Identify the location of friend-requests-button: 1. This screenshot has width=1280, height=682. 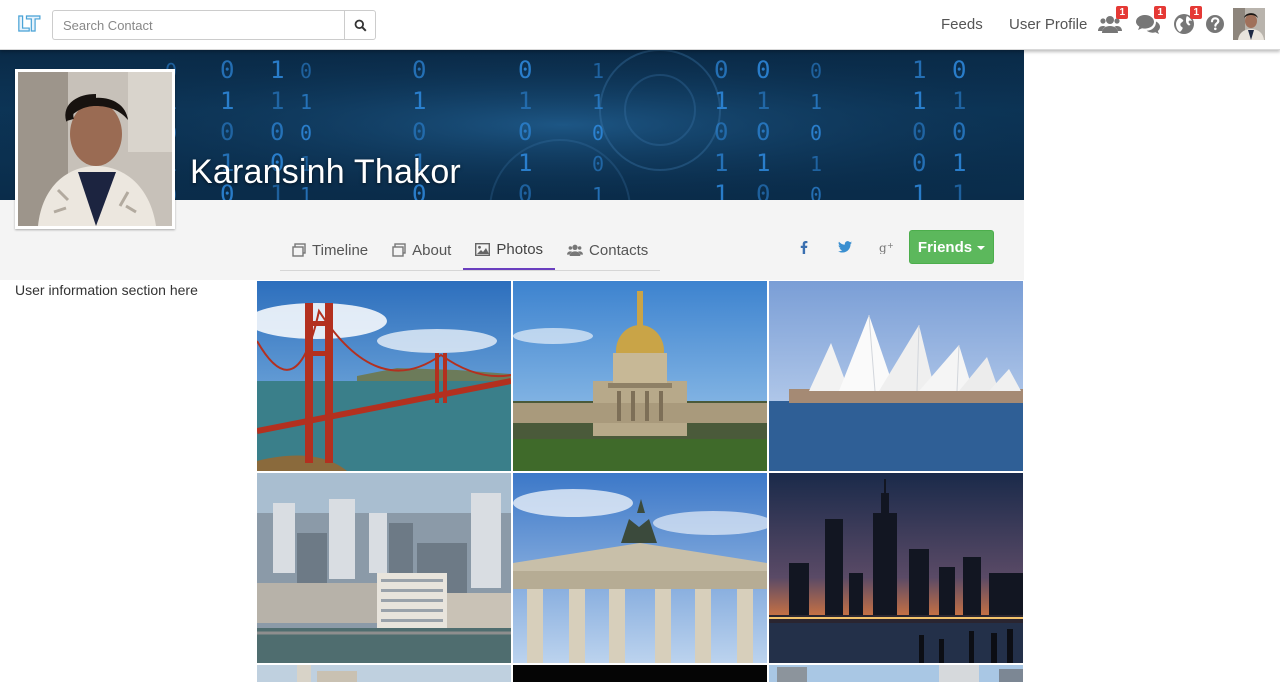
(1113, 21).